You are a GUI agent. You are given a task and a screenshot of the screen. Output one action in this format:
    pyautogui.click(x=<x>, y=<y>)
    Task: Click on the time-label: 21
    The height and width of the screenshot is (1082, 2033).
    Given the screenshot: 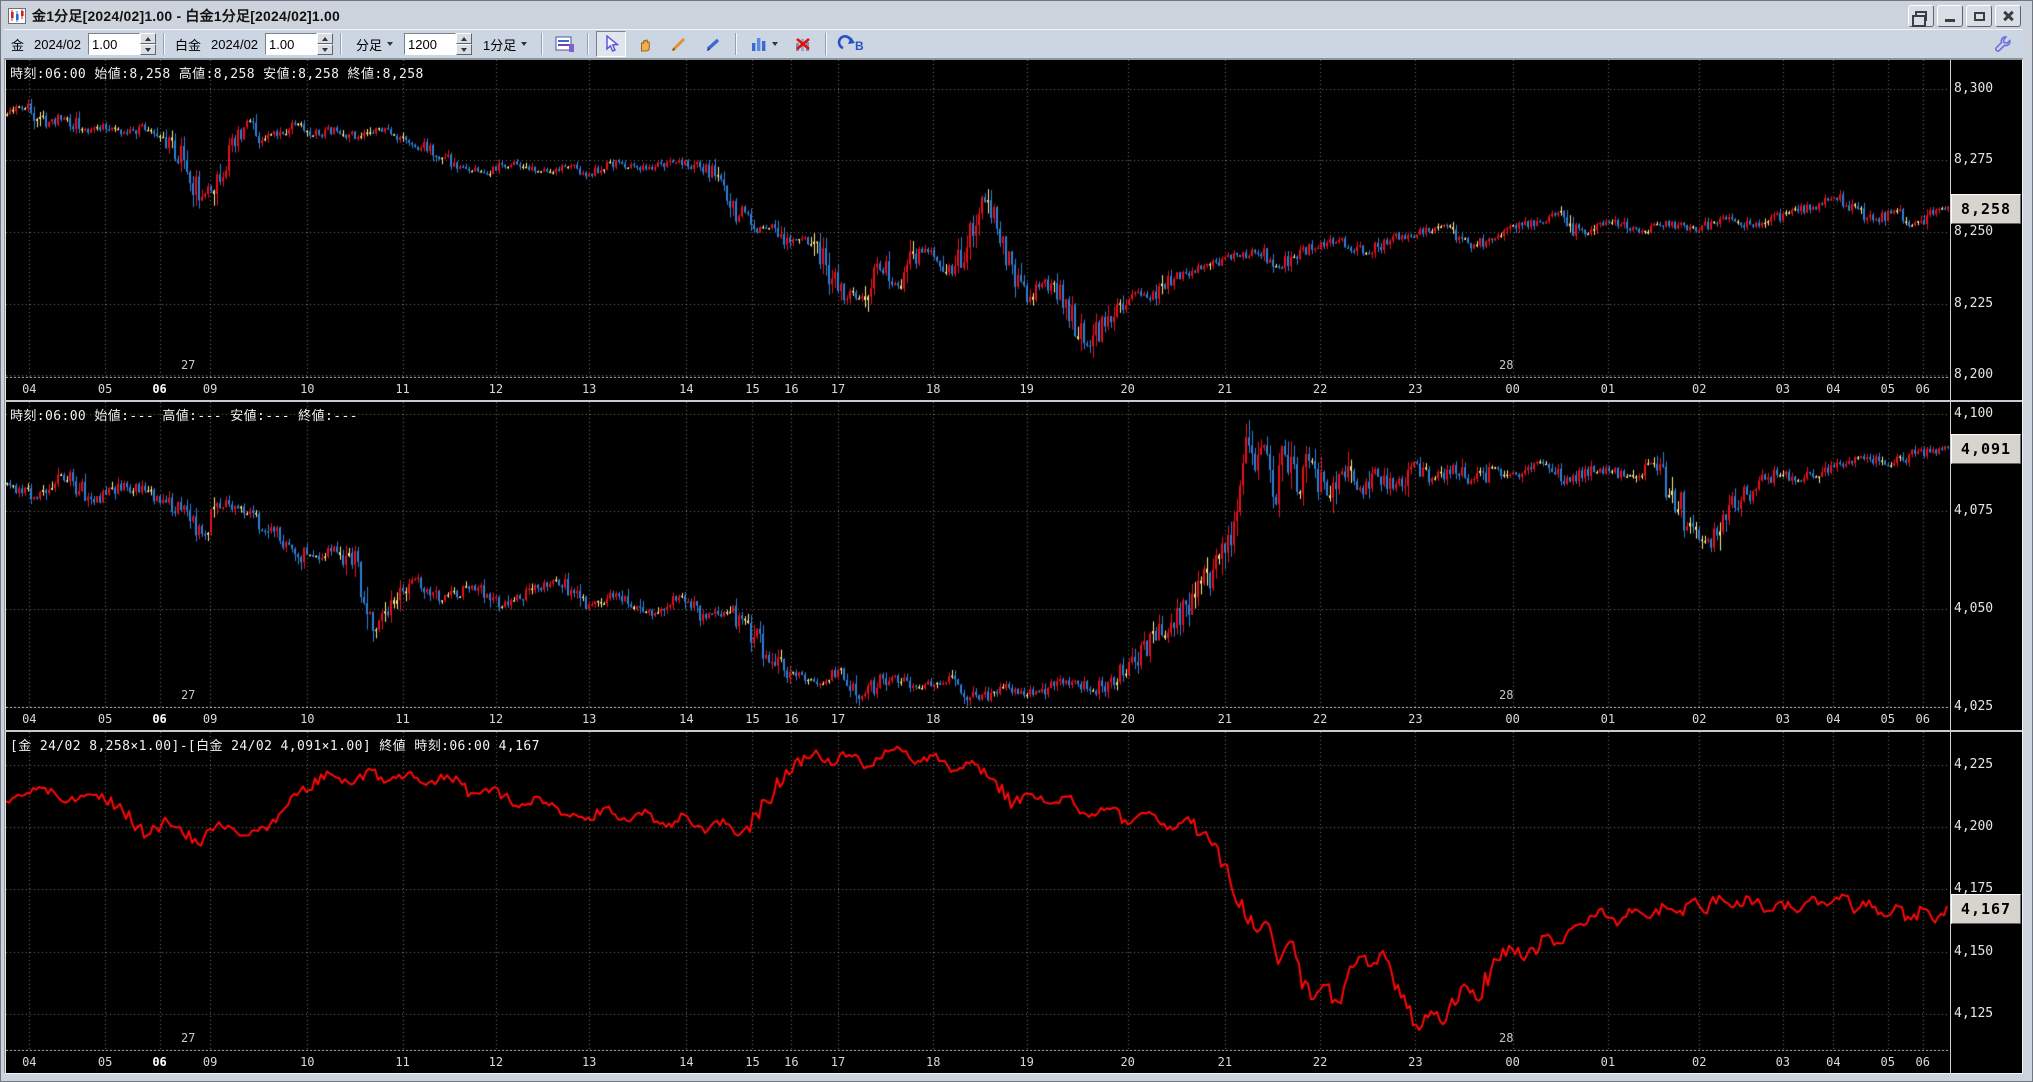 What is the action you would take?
    pyautogui.click(x=1225, y=719)
    